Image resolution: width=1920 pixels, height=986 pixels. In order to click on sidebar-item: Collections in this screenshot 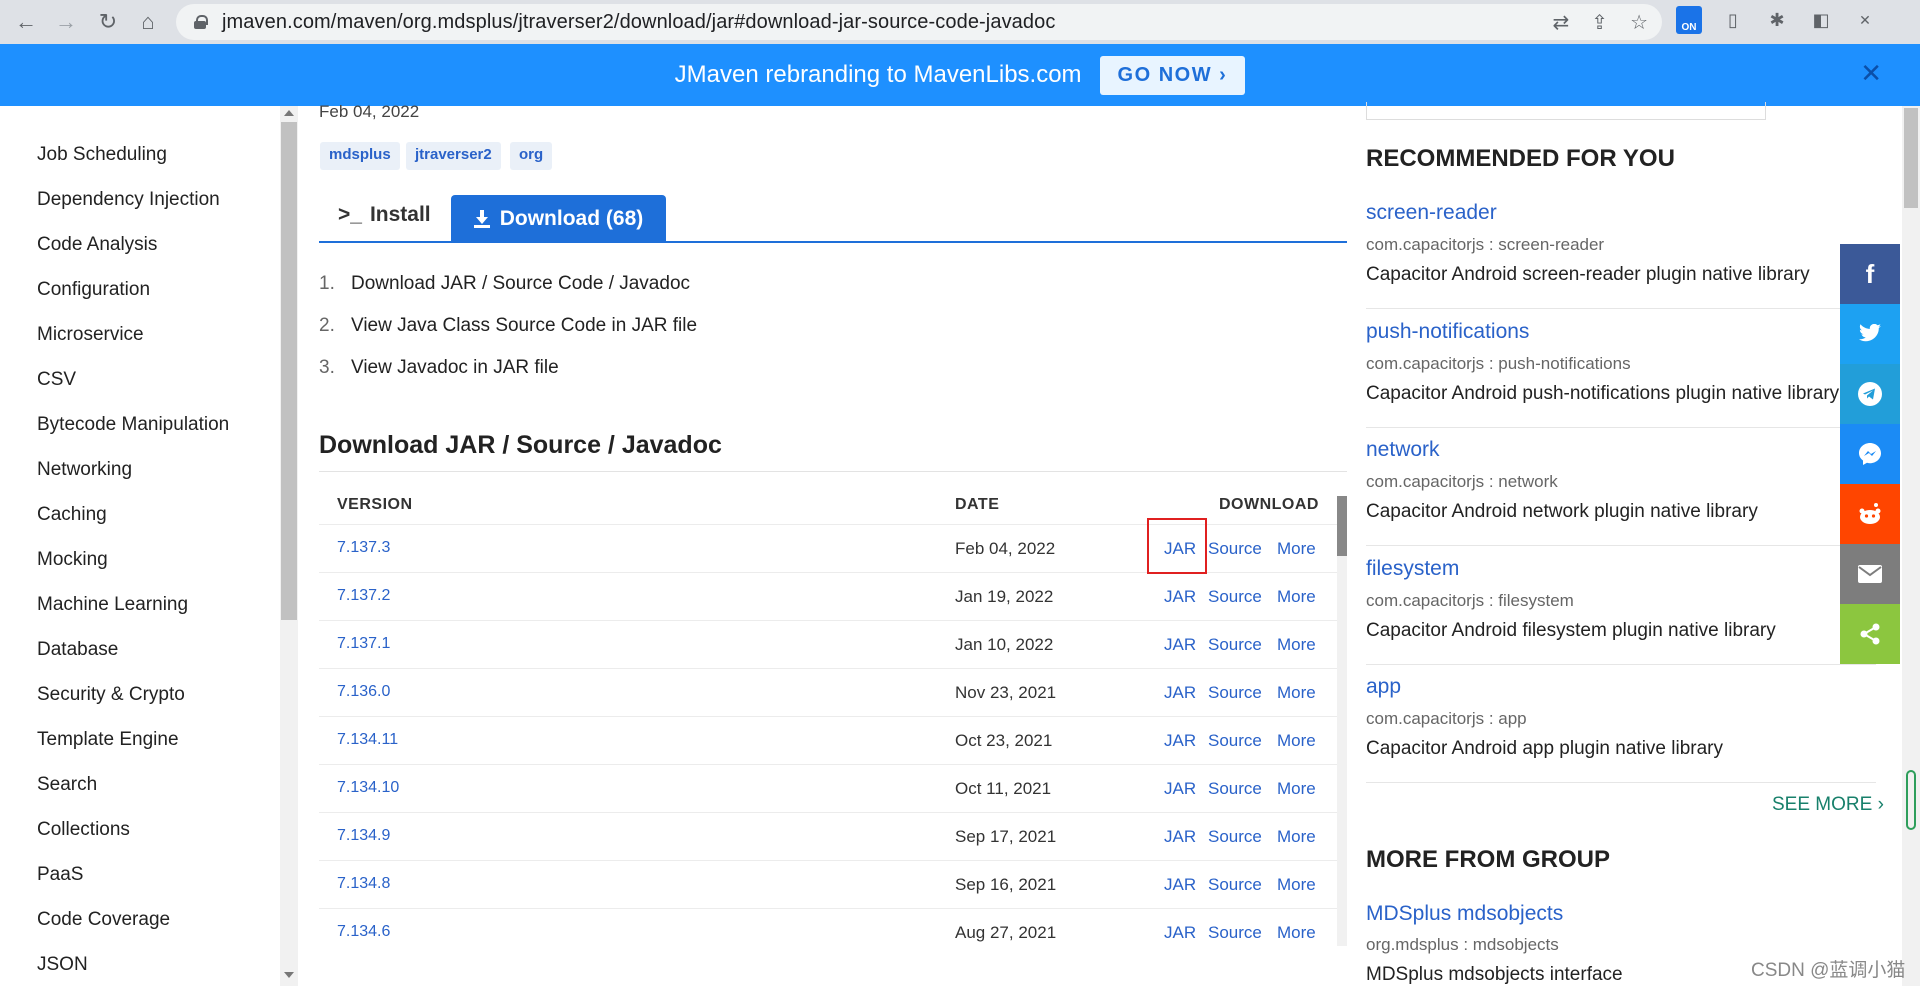, I will do `click(83, 830)`.